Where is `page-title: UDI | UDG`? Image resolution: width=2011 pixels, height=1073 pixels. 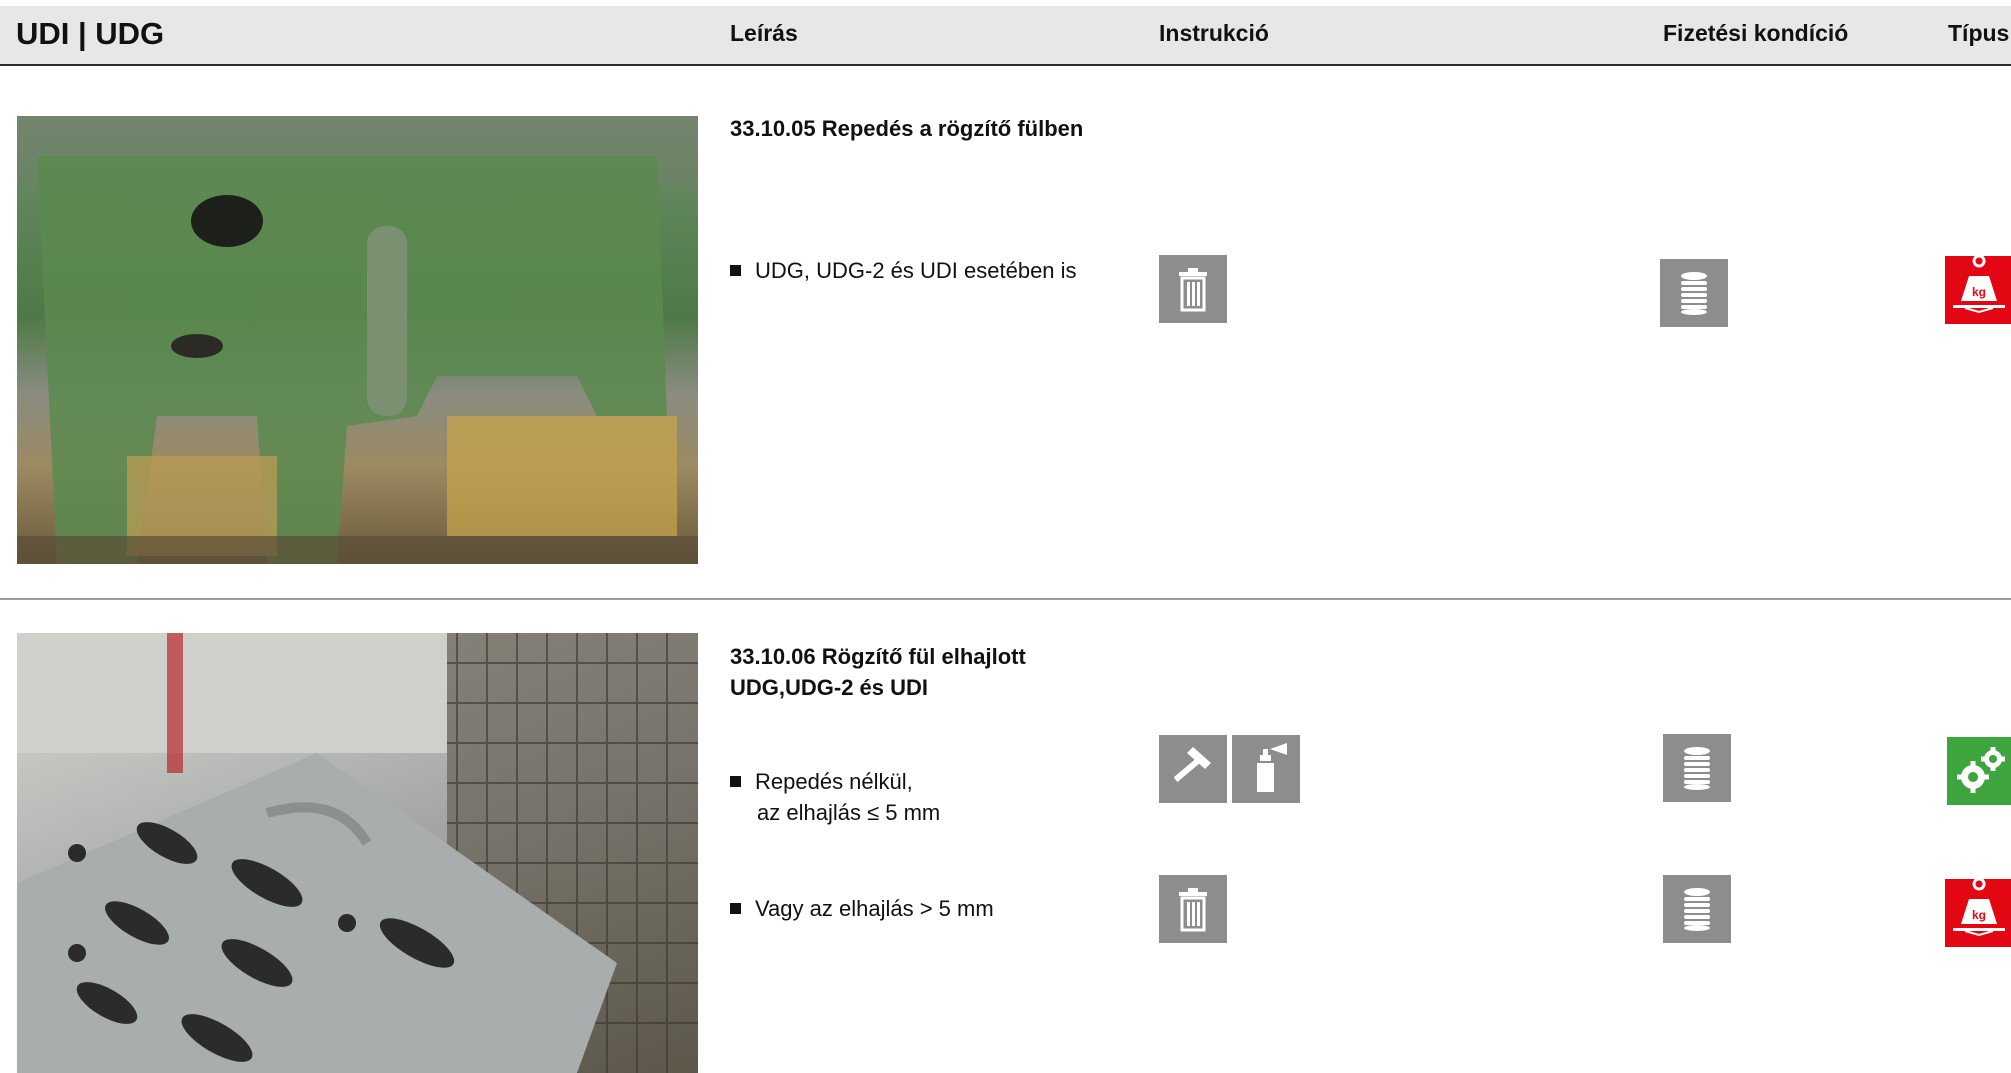
page-title: UDI | UDG is located at coordinates (90, 33).